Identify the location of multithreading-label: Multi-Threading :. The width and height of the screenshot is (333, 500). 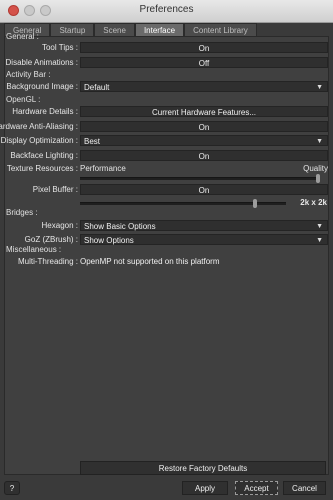
(47, 261).